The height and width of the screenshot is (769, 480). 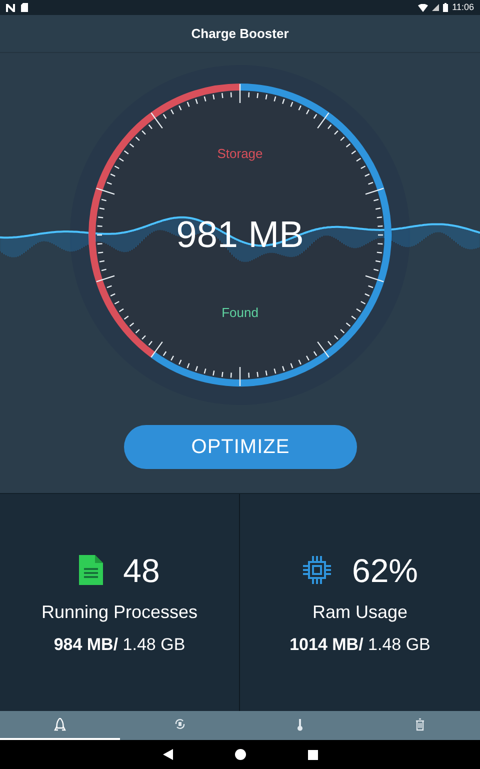 I want to click on stat-detail: 1014 MB/ 1.48 GB, so click(x=360, y=644).